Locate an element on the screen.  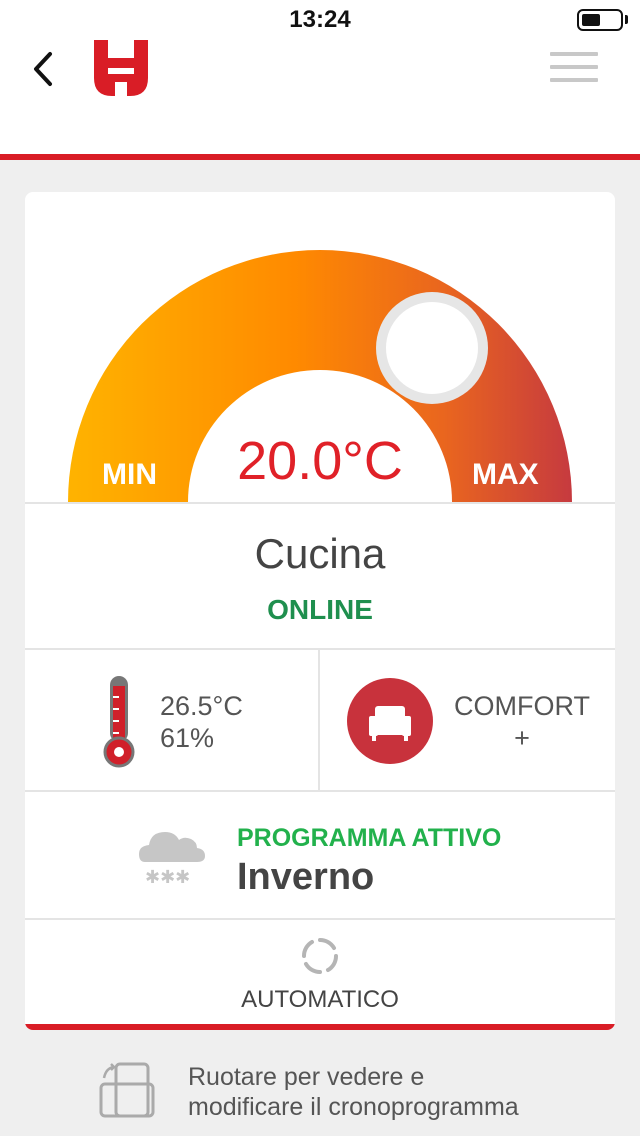
armchair-icon is located at coordinates (390, 723).